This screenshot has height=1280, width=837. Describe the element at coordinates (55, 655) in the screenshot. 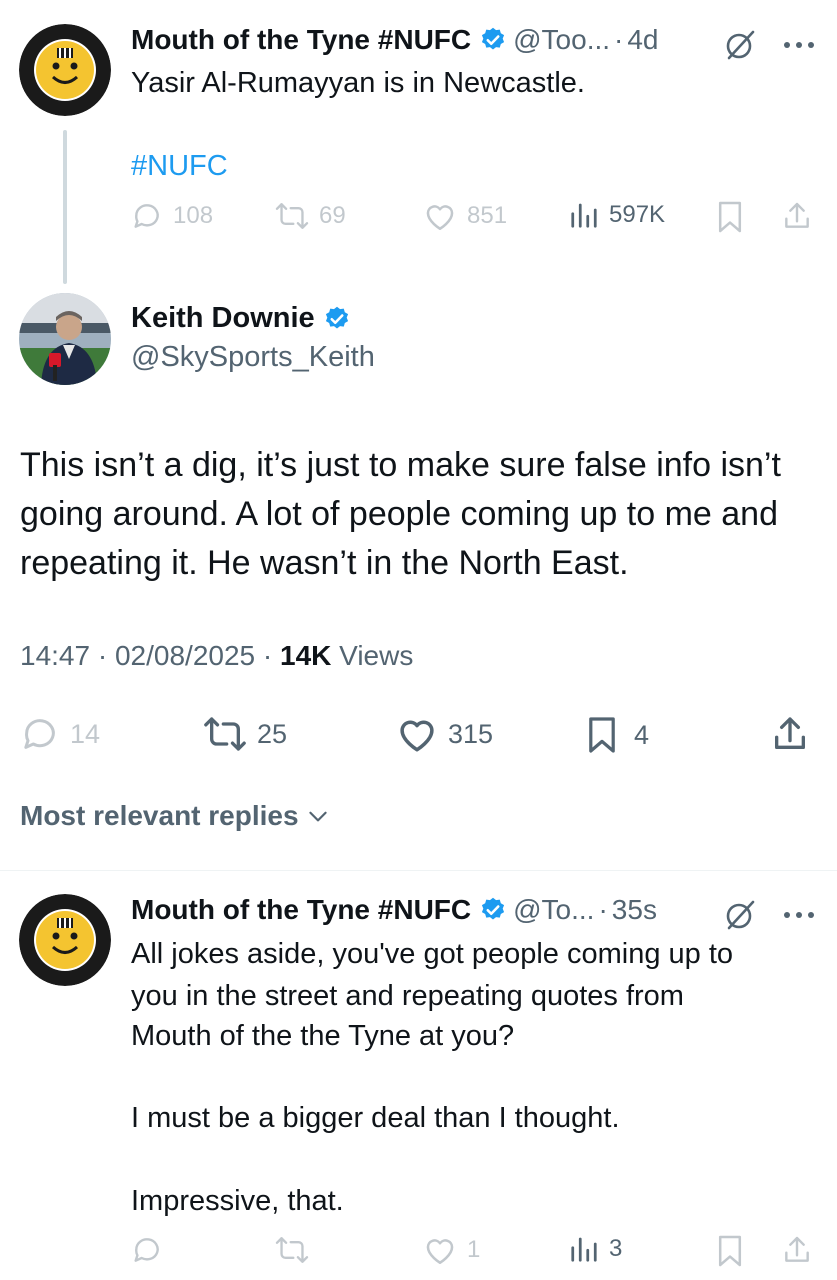

I see `post-time: 14:47` at that location.